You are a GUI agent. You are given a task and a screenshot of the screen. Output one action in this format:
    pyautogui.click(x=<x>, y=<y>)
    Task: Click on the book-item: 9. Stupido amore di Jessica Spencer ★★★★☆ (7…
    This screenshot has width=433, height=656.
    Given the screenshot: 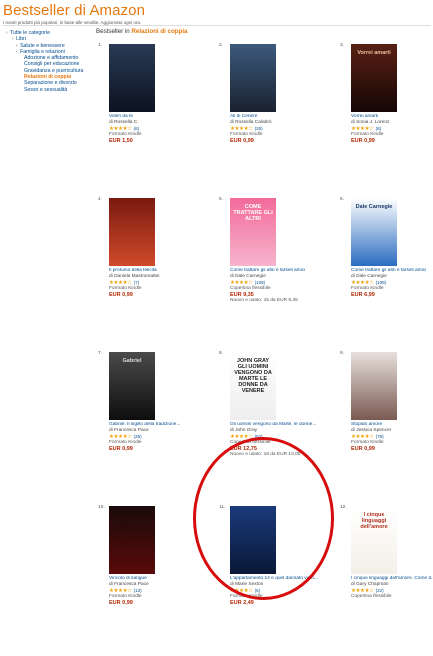 What is the action you would take?
    pyautogui.click(x=384, y=425)
    